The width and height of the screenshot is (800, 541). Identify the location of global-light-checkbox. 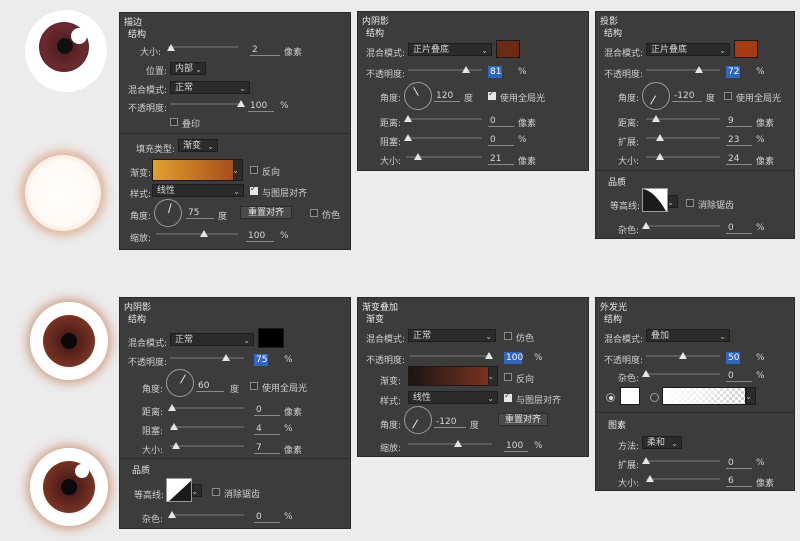
(728, 96).